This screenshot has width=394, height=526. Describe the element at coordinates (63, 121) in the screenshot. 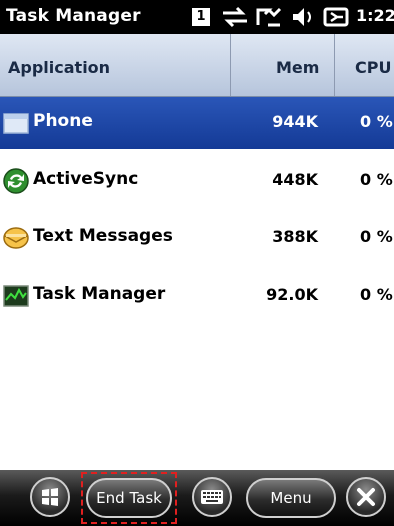

I see `app-name: Phone` at that location.